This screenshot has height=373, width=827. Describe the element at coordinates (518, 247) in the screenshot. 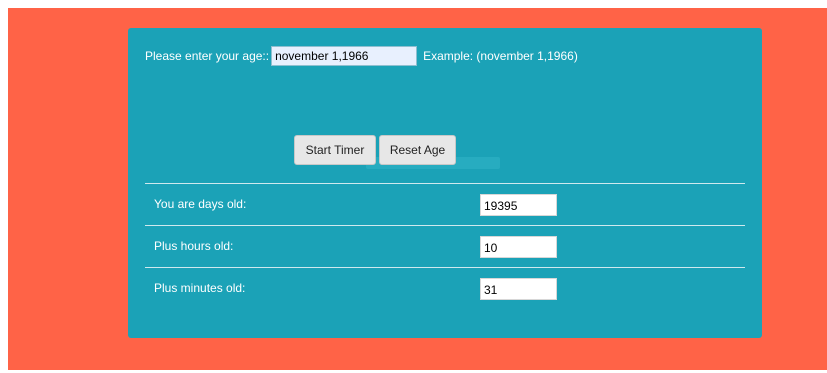

I see `hours-old-field: 10` at that location.